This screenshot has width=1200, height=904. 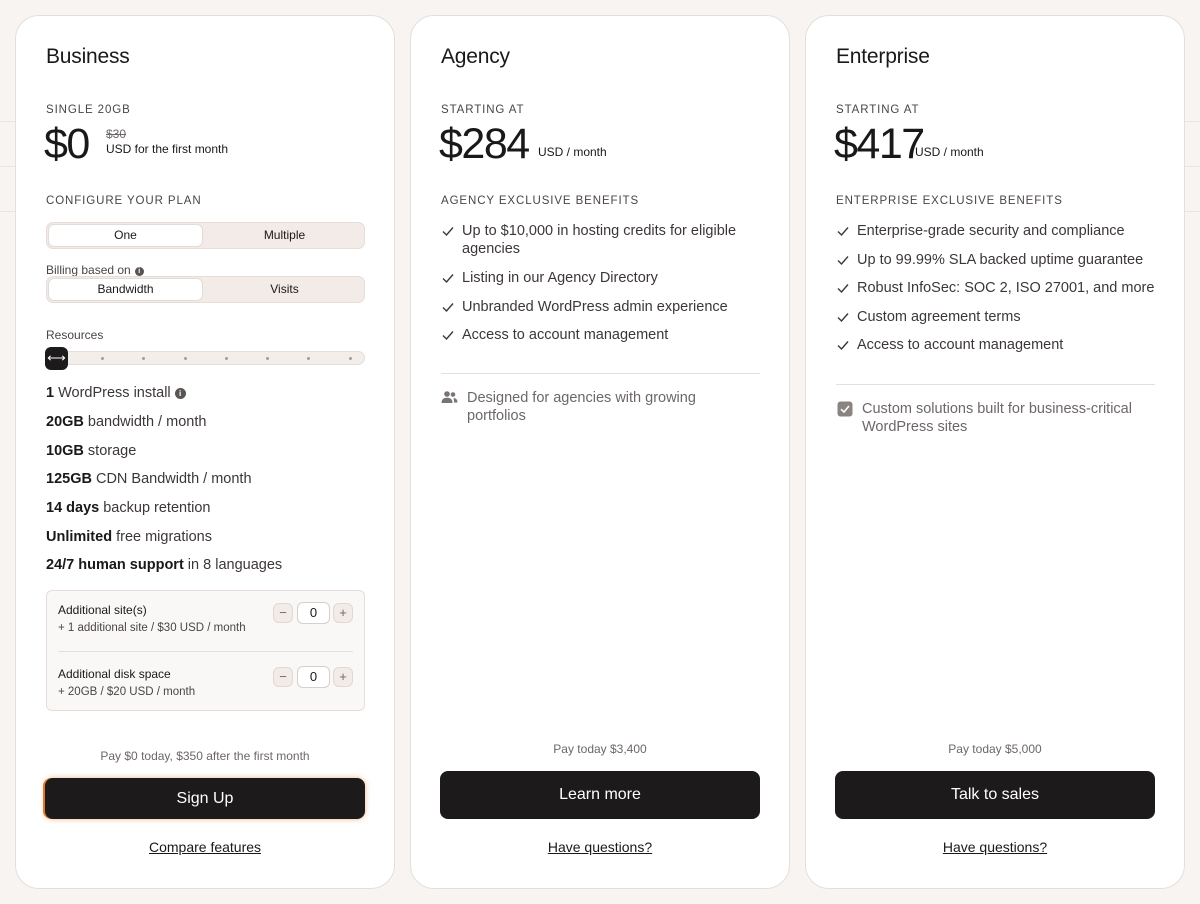 I want to click on compare-features-link: Compare features, so click(x=205, y=847).